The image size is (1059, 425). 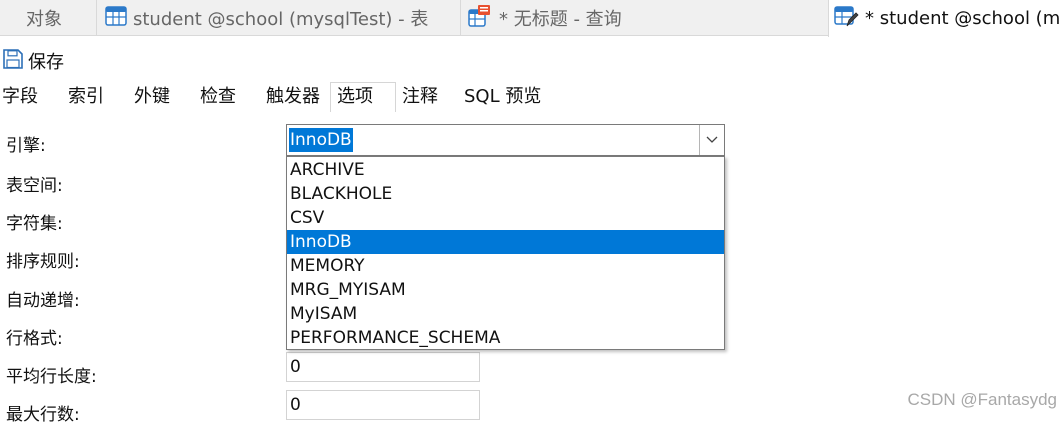 I want to click on tab-sql-preview: SQL 预览, so click(x=501, y=97).